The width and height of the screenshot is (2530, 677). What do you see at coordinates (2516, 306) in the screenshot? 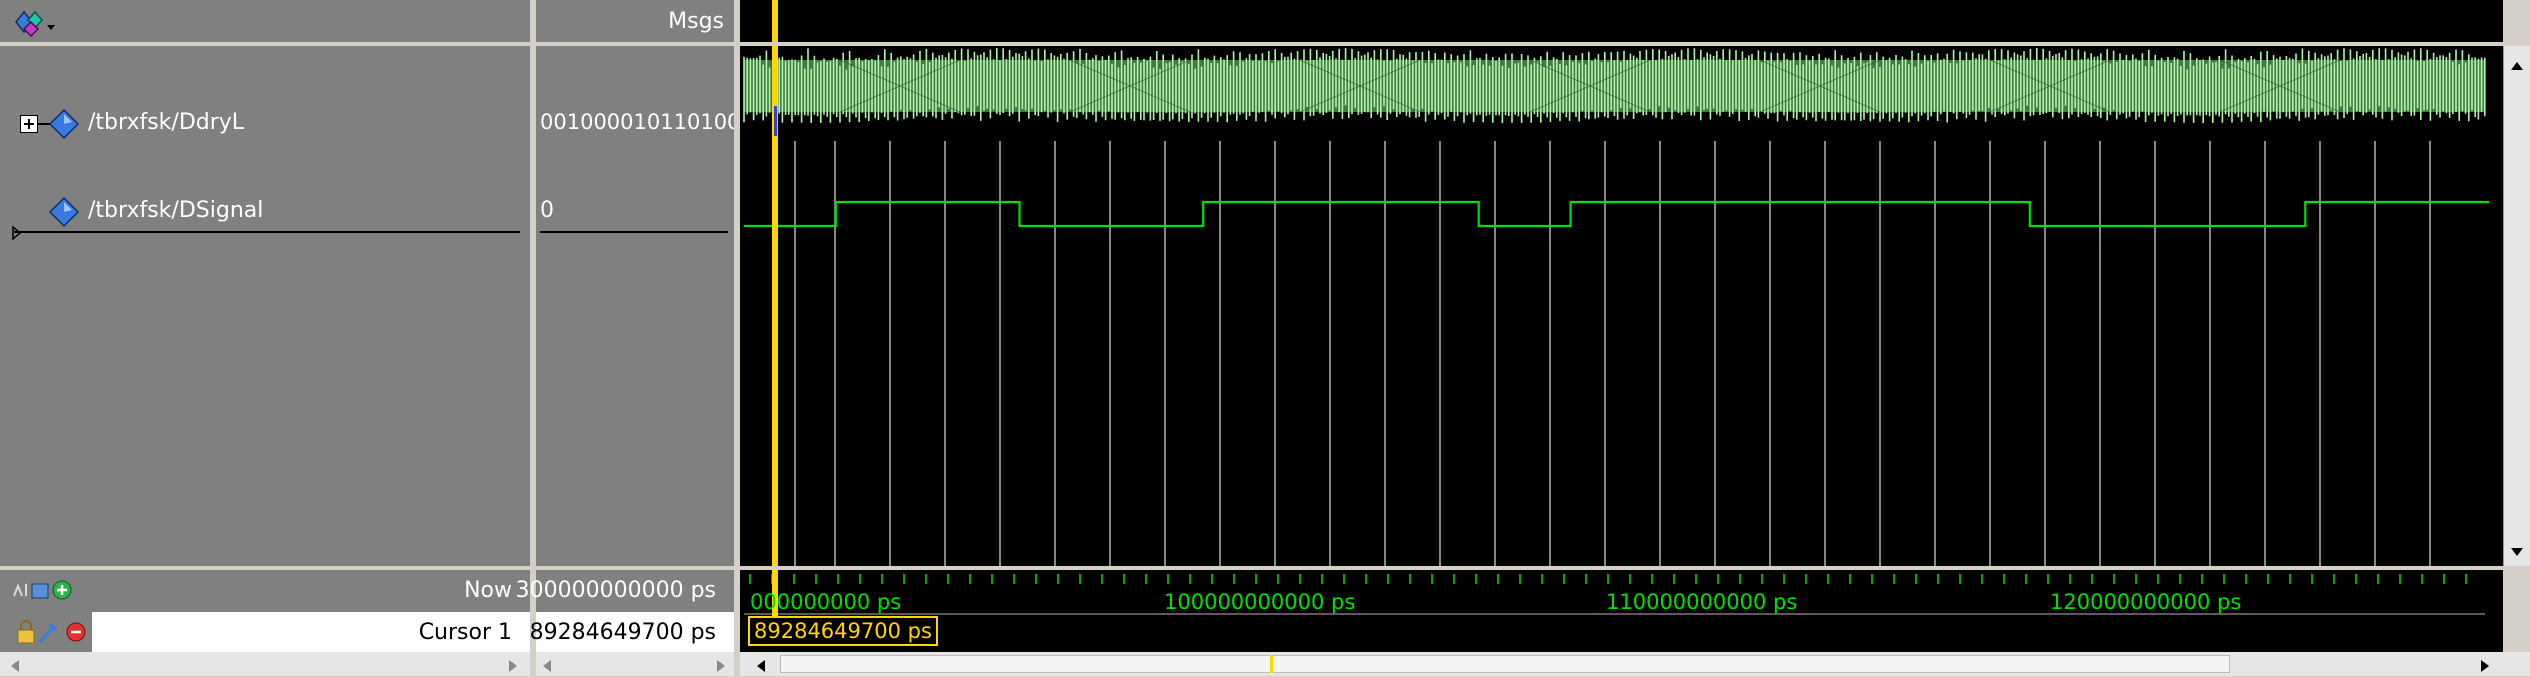
I see `vertical-scrollbar` at bounding box center [2516, 306].